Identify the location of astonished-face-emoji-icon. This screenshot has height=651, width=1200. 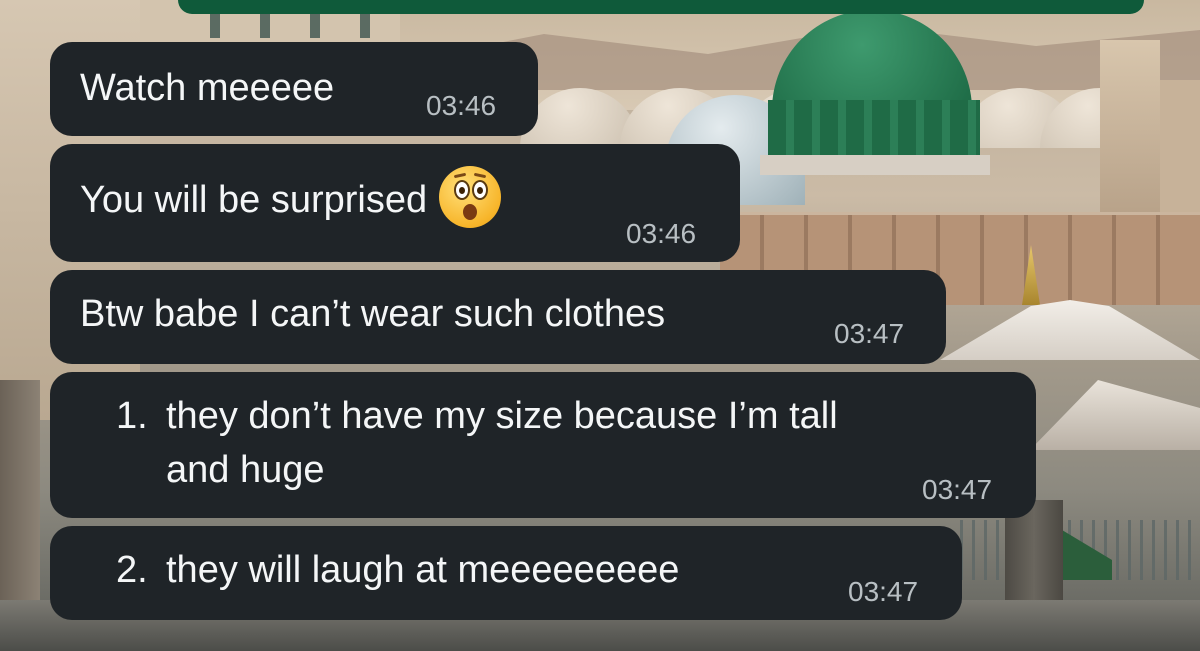
(470, 196).